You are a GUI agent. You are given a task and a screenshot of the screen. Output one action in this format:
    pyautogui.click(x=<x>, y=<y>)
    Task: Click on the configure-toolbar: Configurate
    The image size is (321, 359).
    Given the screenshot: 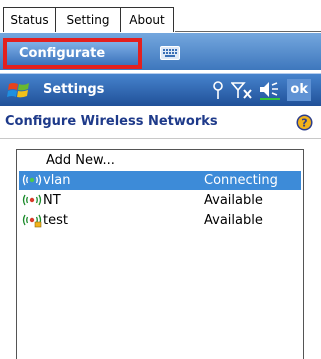 What is the action you would take?
    pyautogui.click(x=160, y=51)
    